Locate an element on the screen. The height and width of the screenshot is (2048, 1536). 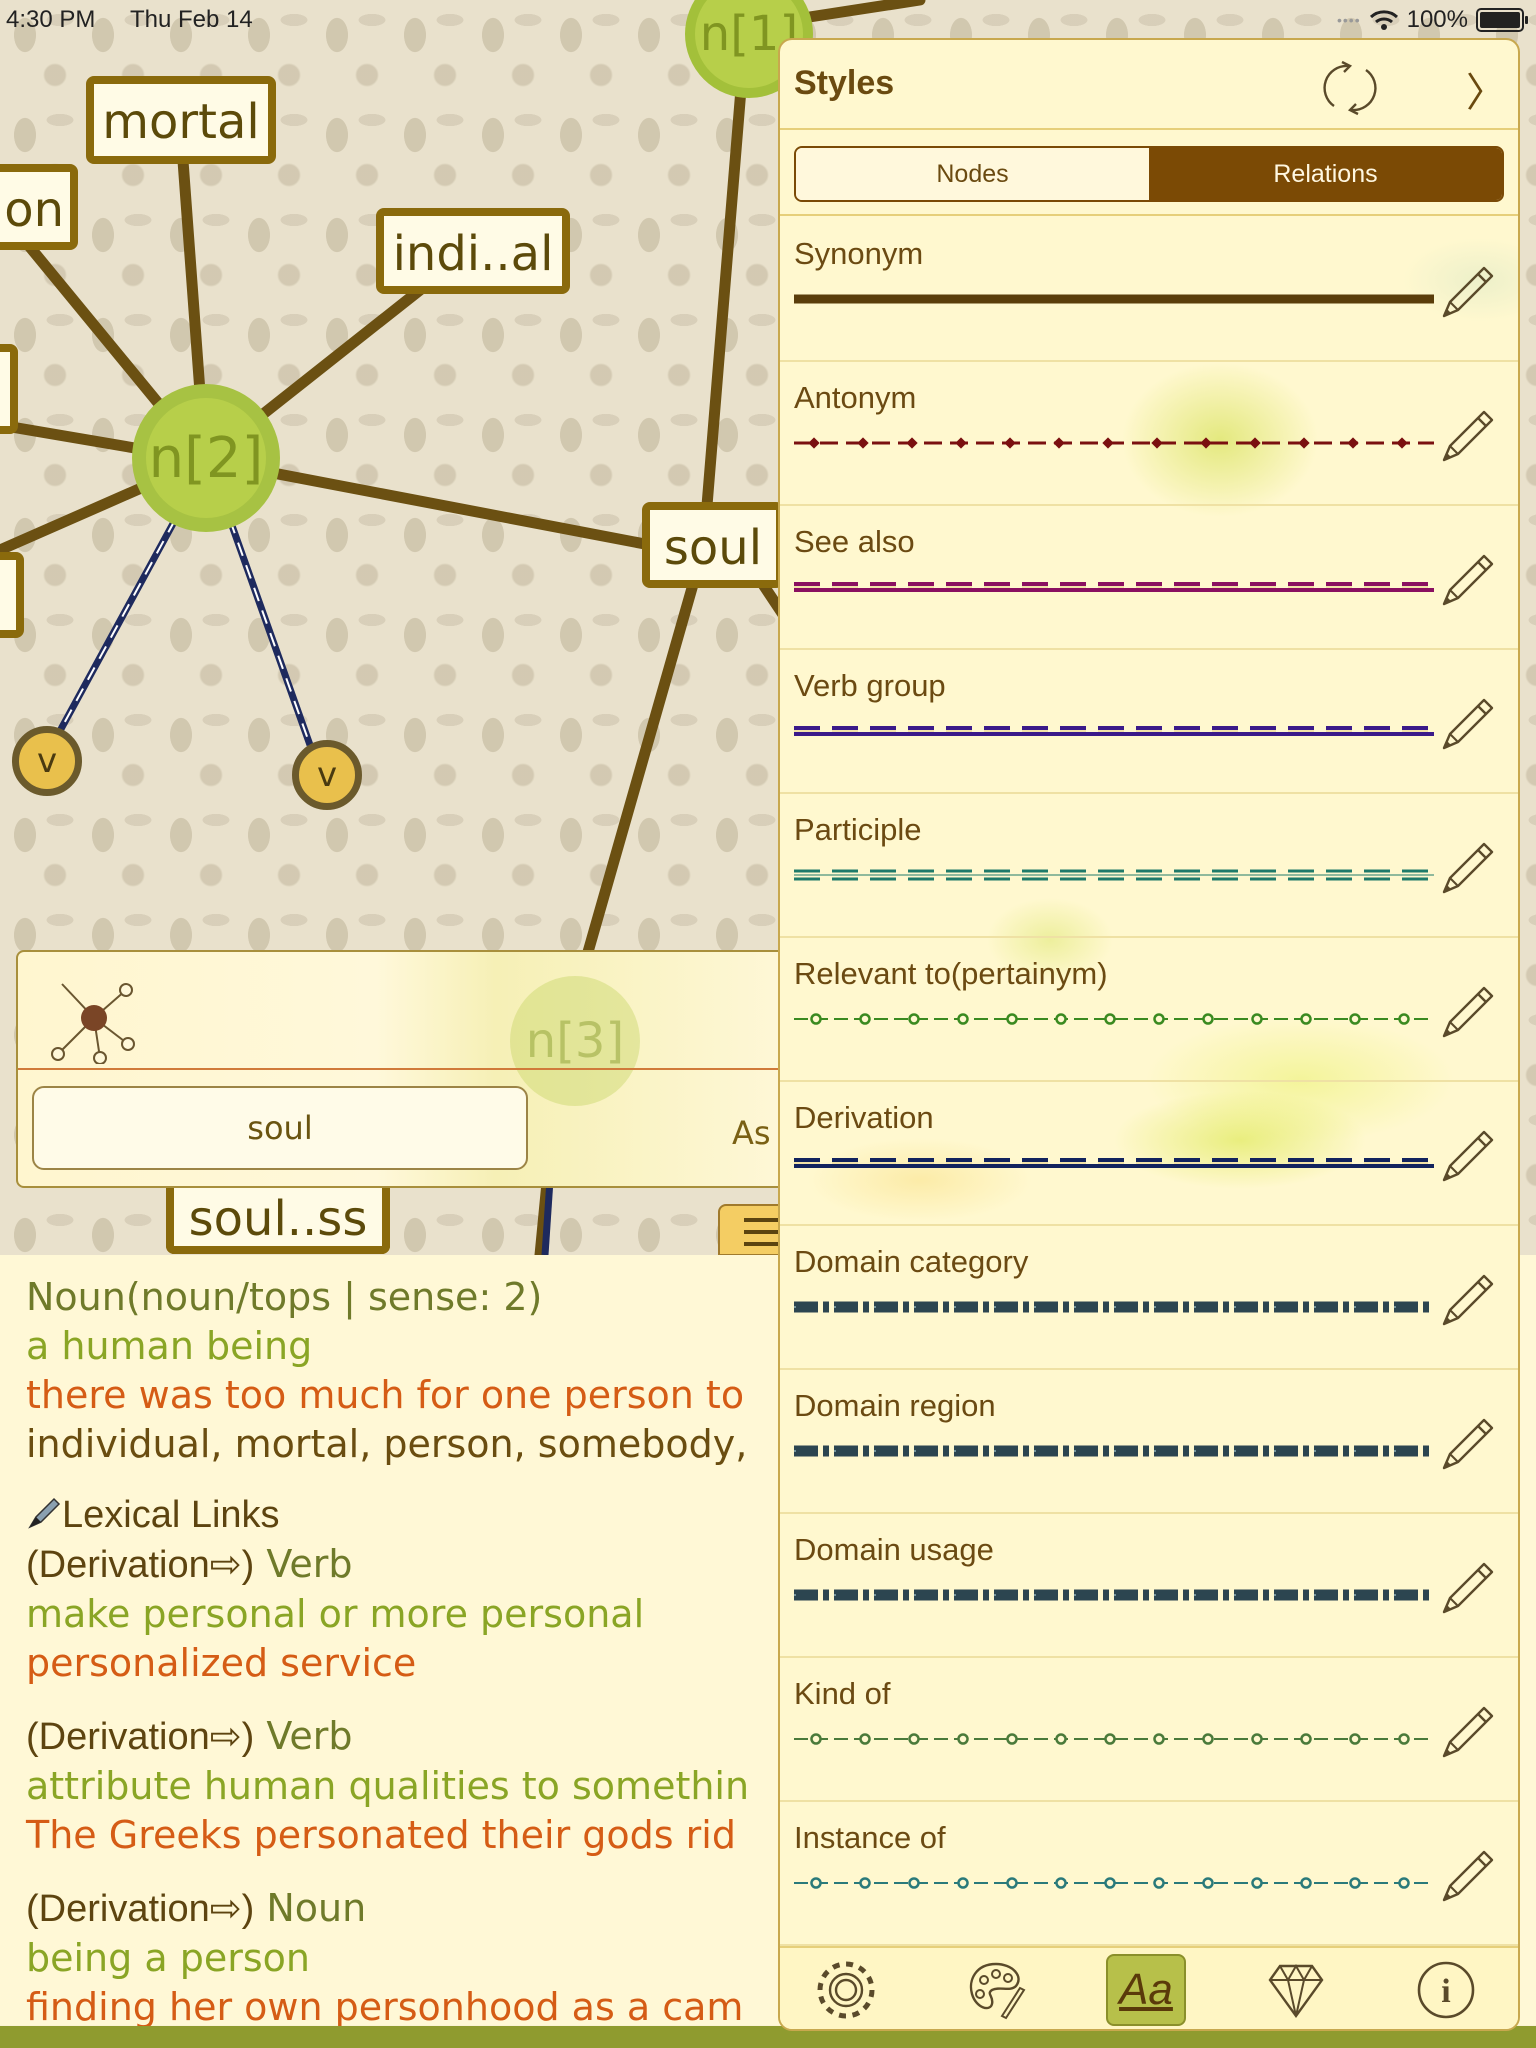
node-n3-label: n[3] is located at coordinates (575, 1041).